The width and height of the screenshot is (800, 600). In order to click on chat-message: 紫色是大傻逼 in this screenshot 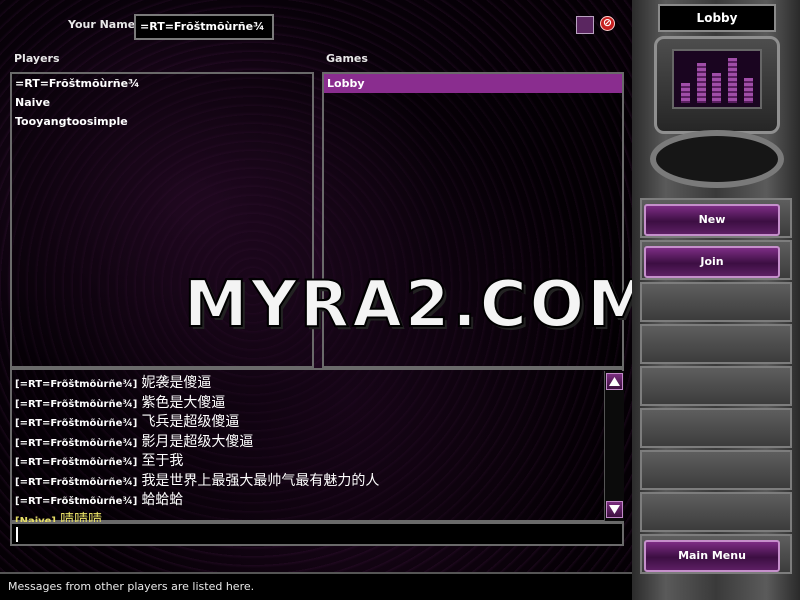, I will do `click(183, 402)`.